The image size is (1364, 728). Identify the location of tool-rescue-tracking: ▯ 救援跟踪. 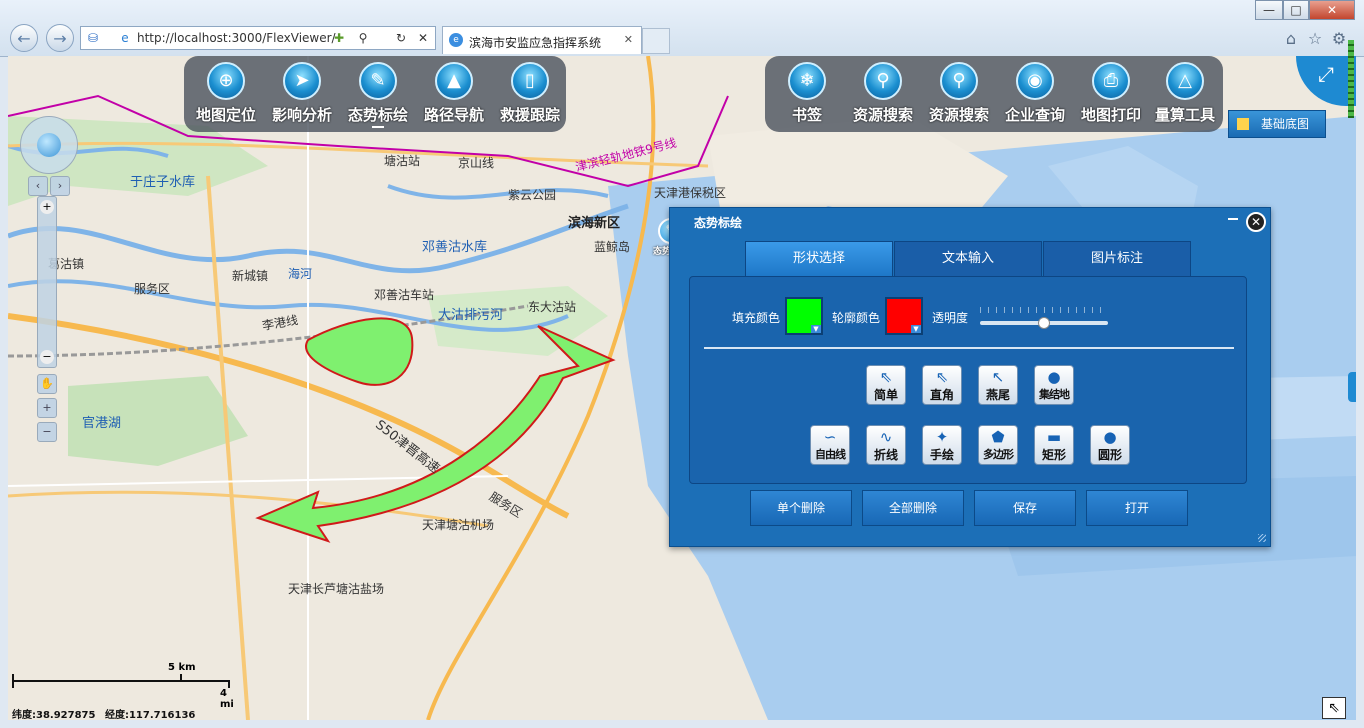
(530, 93).